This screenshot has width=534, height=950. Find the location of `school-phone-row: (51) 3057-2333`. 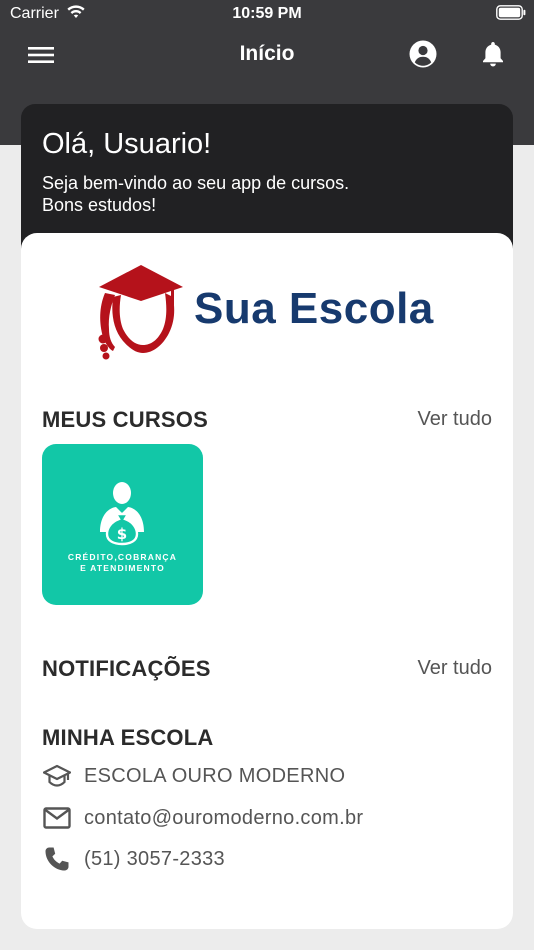

school-phone-row: (51) 3057-2333 is located at coordinates (133, 859).